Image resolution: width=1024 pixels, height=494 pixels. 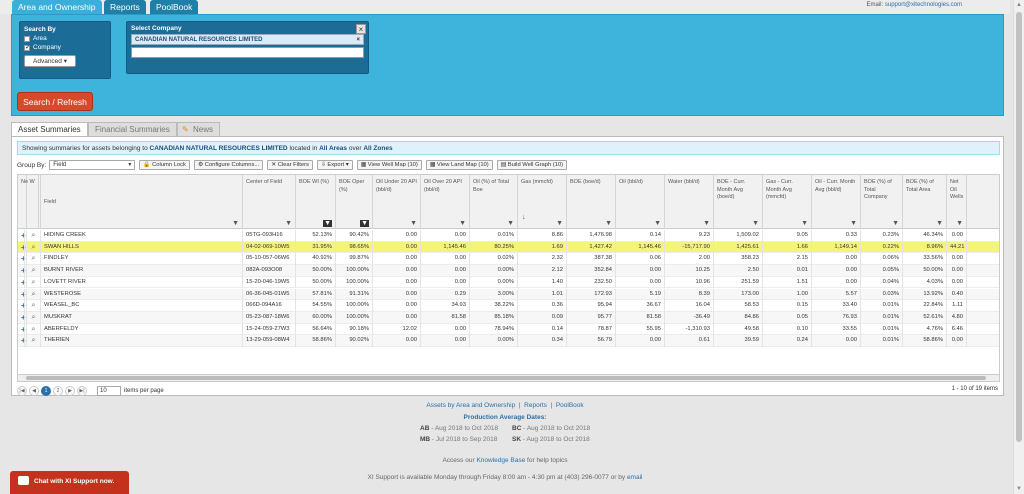 What do you see at coordinates (494, 202) in the screenshot?
I see `column-header: Oil (%) of Total Boe ▼` at bounding box center [494, 202].